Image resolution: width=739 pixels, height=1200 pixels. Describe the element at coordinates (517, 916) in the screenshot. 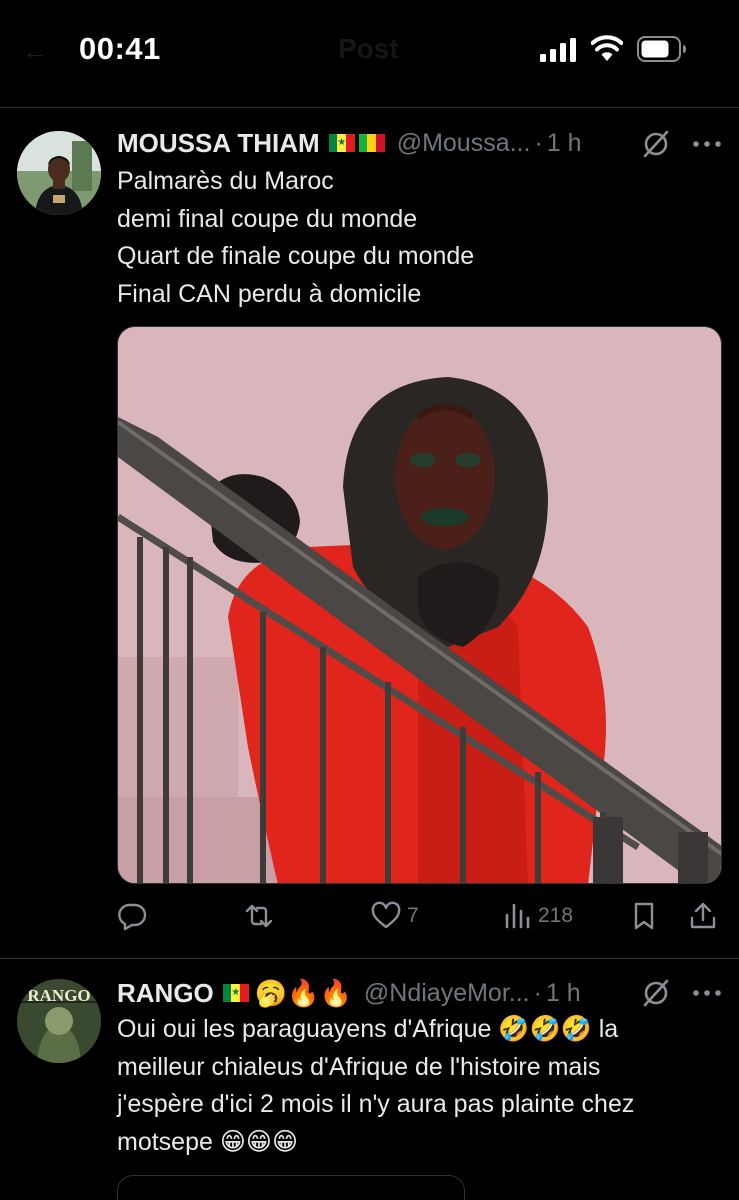

I see `views-icon` at that location.